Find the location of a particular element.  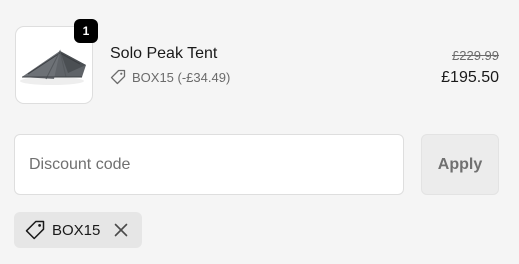

applied-discount-code: BOX15 is located at coordinates (76, 230).